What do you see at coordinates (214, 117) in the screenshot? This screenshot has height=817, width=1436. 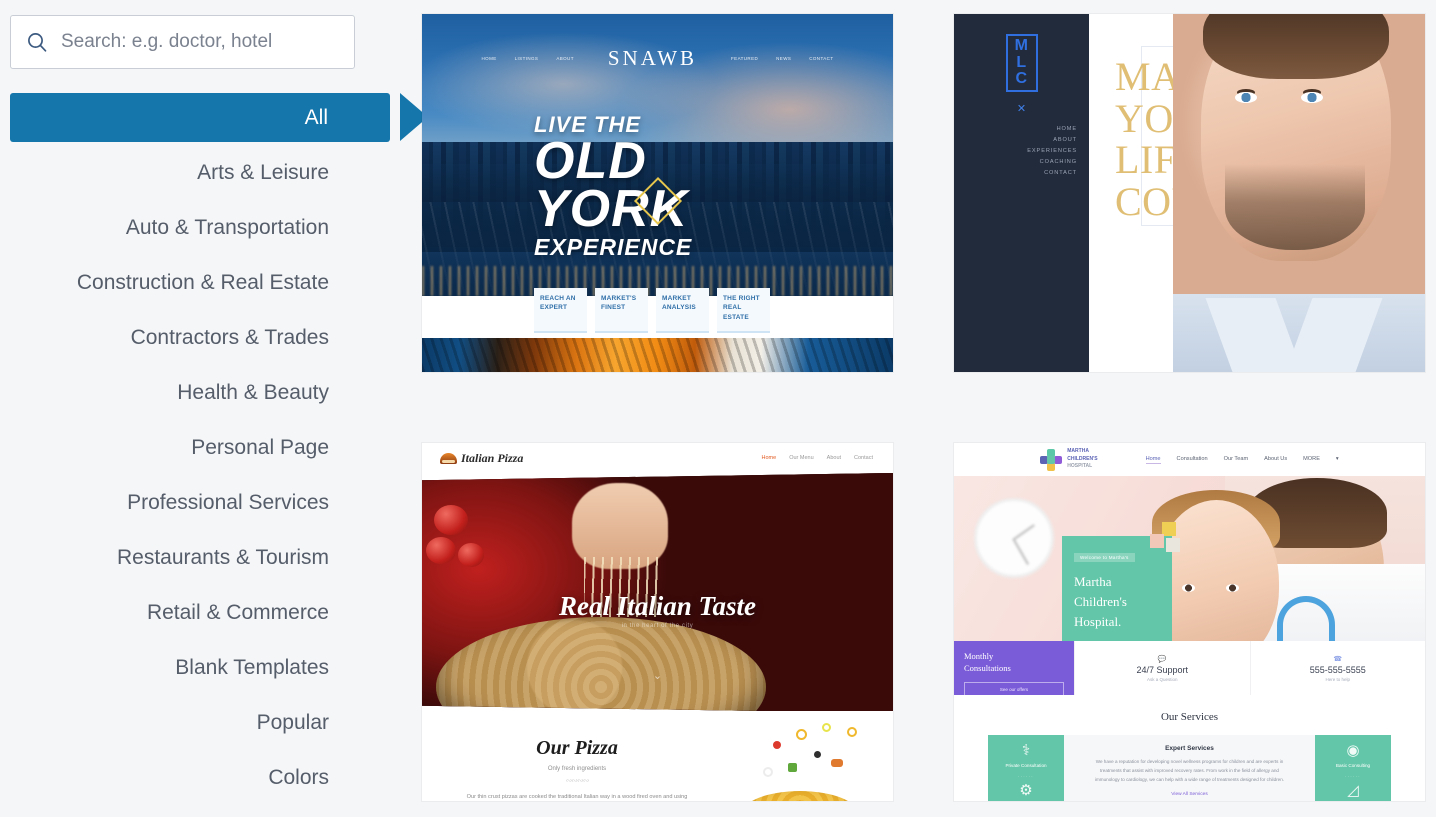 I see `sidebar-item-all: All` at bounding box center [214, 117].